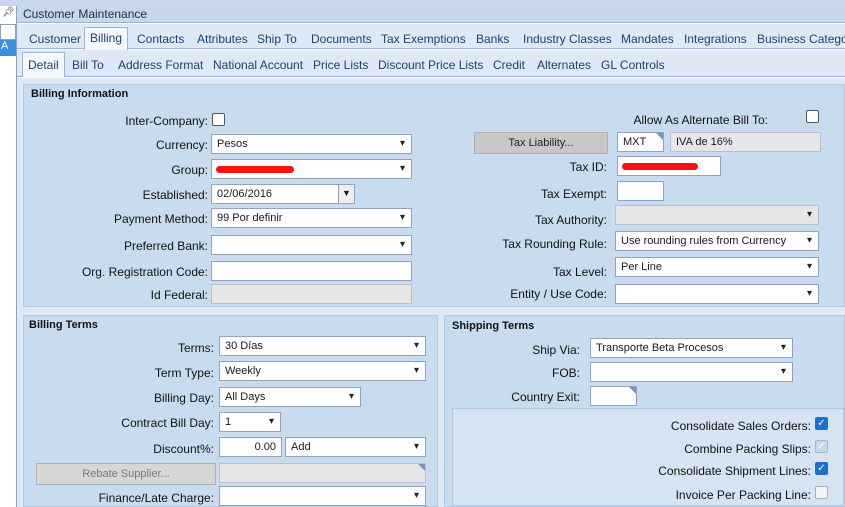  I want to click on id-federal-label: Id Federal:, so click(179, 295).